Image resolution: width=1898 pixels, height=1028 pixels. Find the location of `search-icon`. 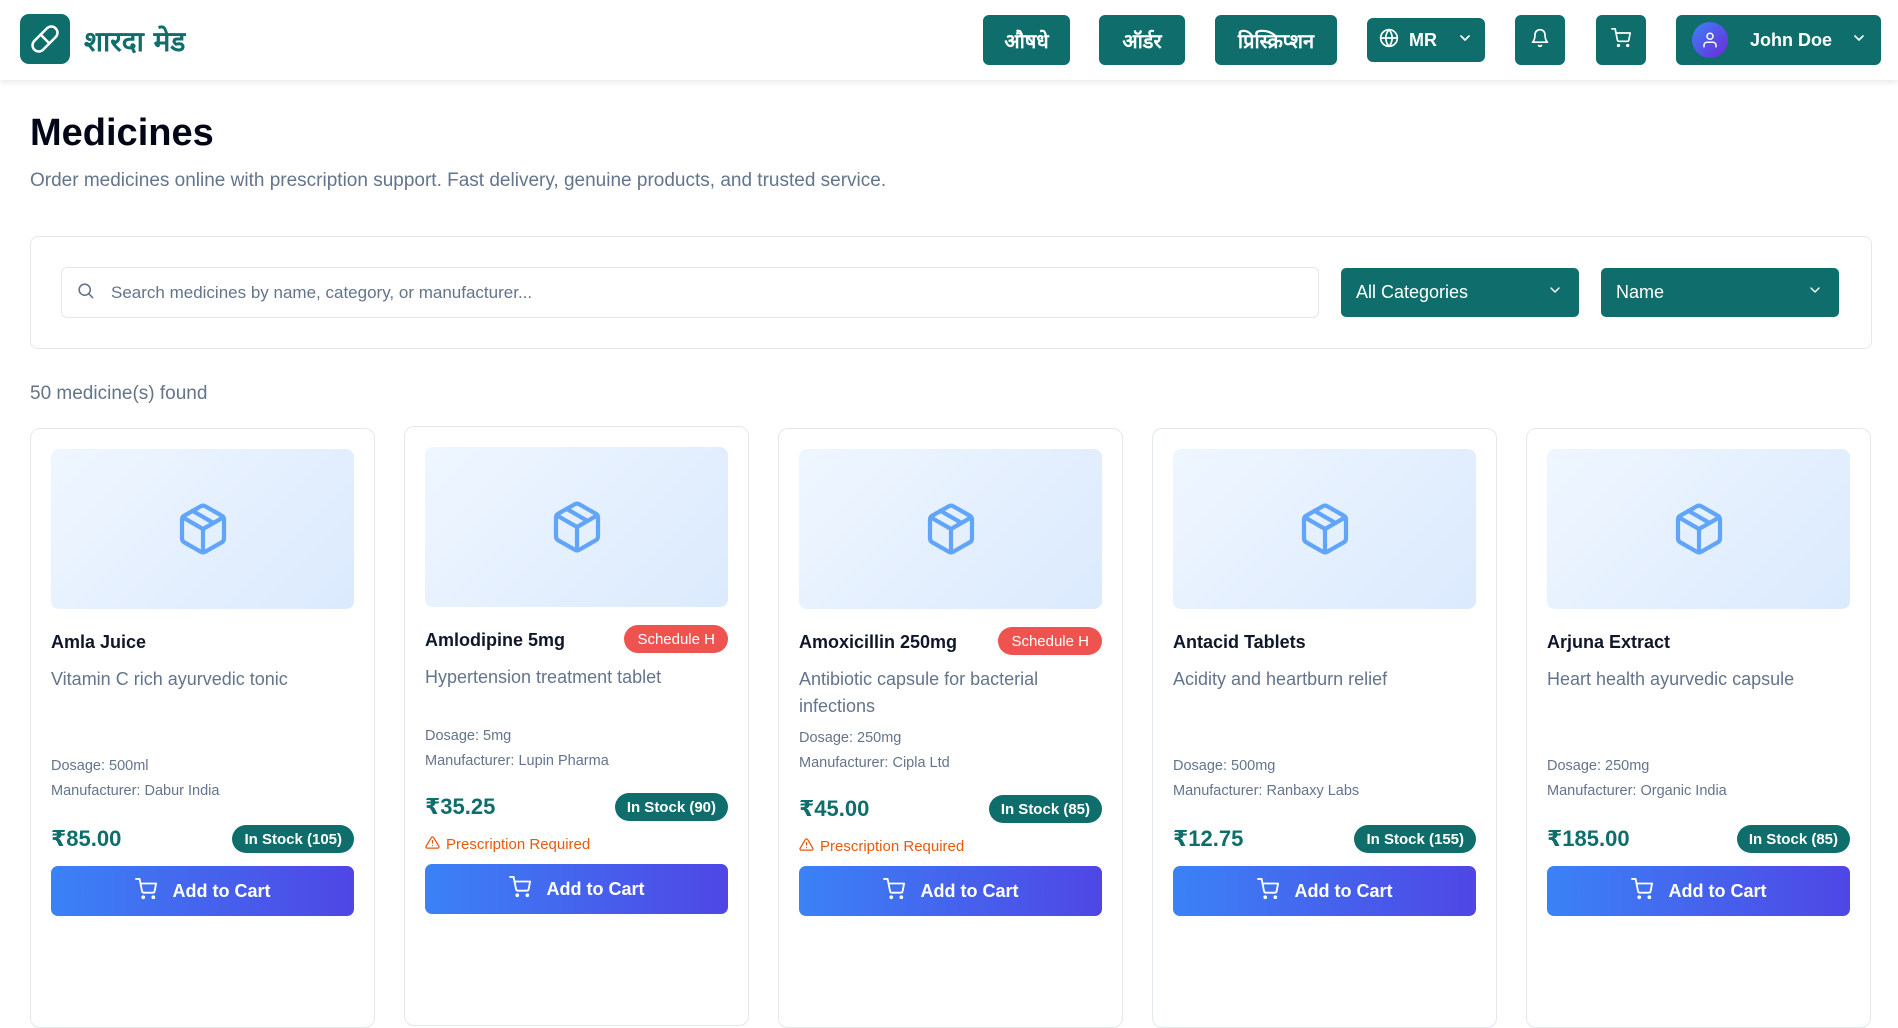

search-icon is located at coordinates (85, 293).